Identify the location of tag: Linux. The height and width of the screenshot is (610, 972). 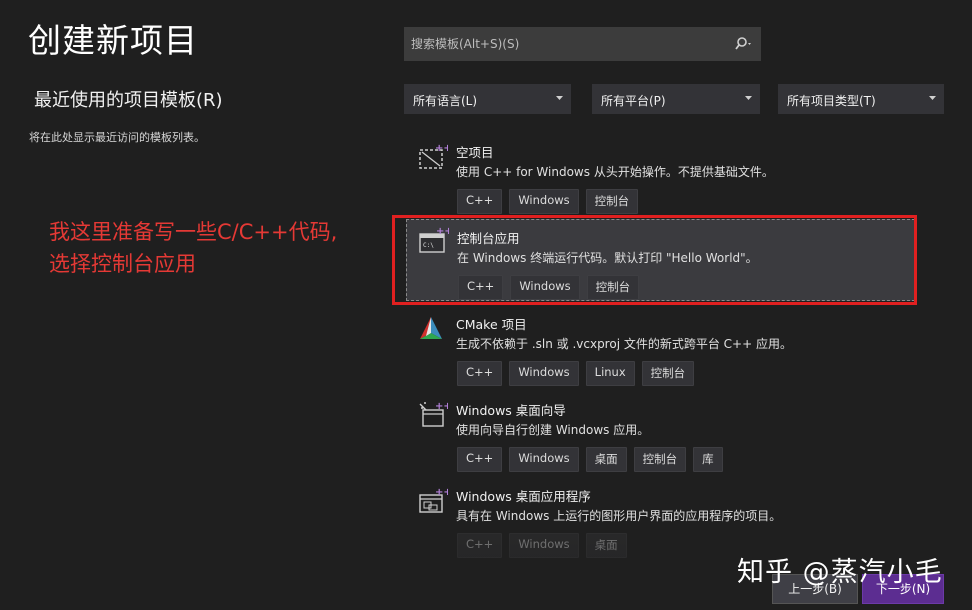
(610, 373).